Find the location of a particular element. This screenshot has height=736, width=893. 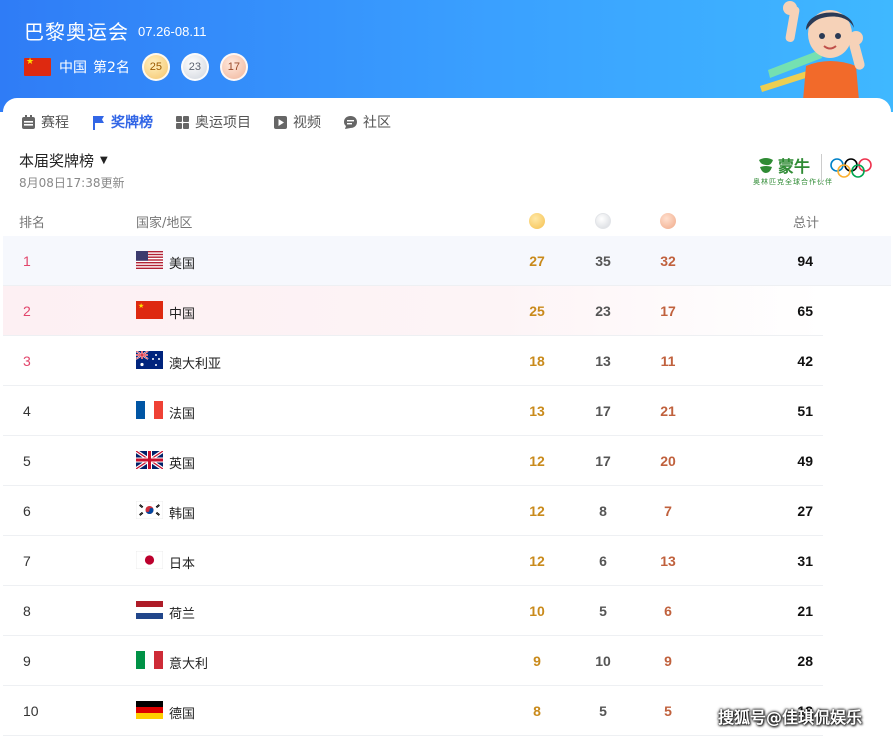

grid-icon is located at coordinates (182, 122).